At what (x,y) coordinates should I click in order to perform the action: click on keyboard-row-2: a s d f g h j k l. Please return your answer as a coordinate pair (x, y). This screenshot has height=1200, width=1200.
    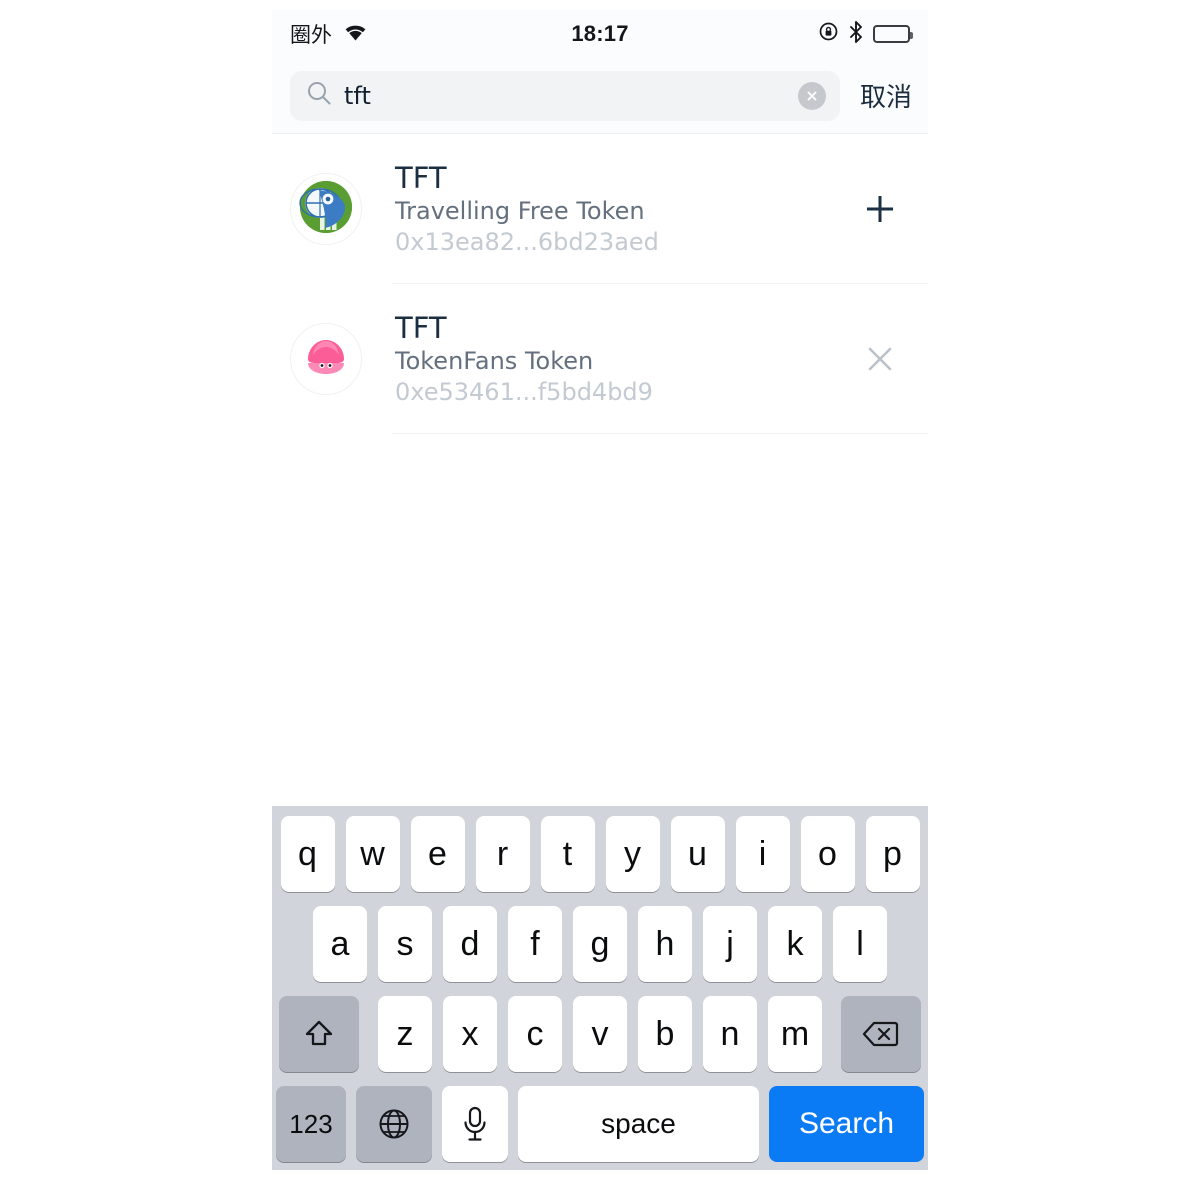
    Looking at the image, I should click on (600, 944).